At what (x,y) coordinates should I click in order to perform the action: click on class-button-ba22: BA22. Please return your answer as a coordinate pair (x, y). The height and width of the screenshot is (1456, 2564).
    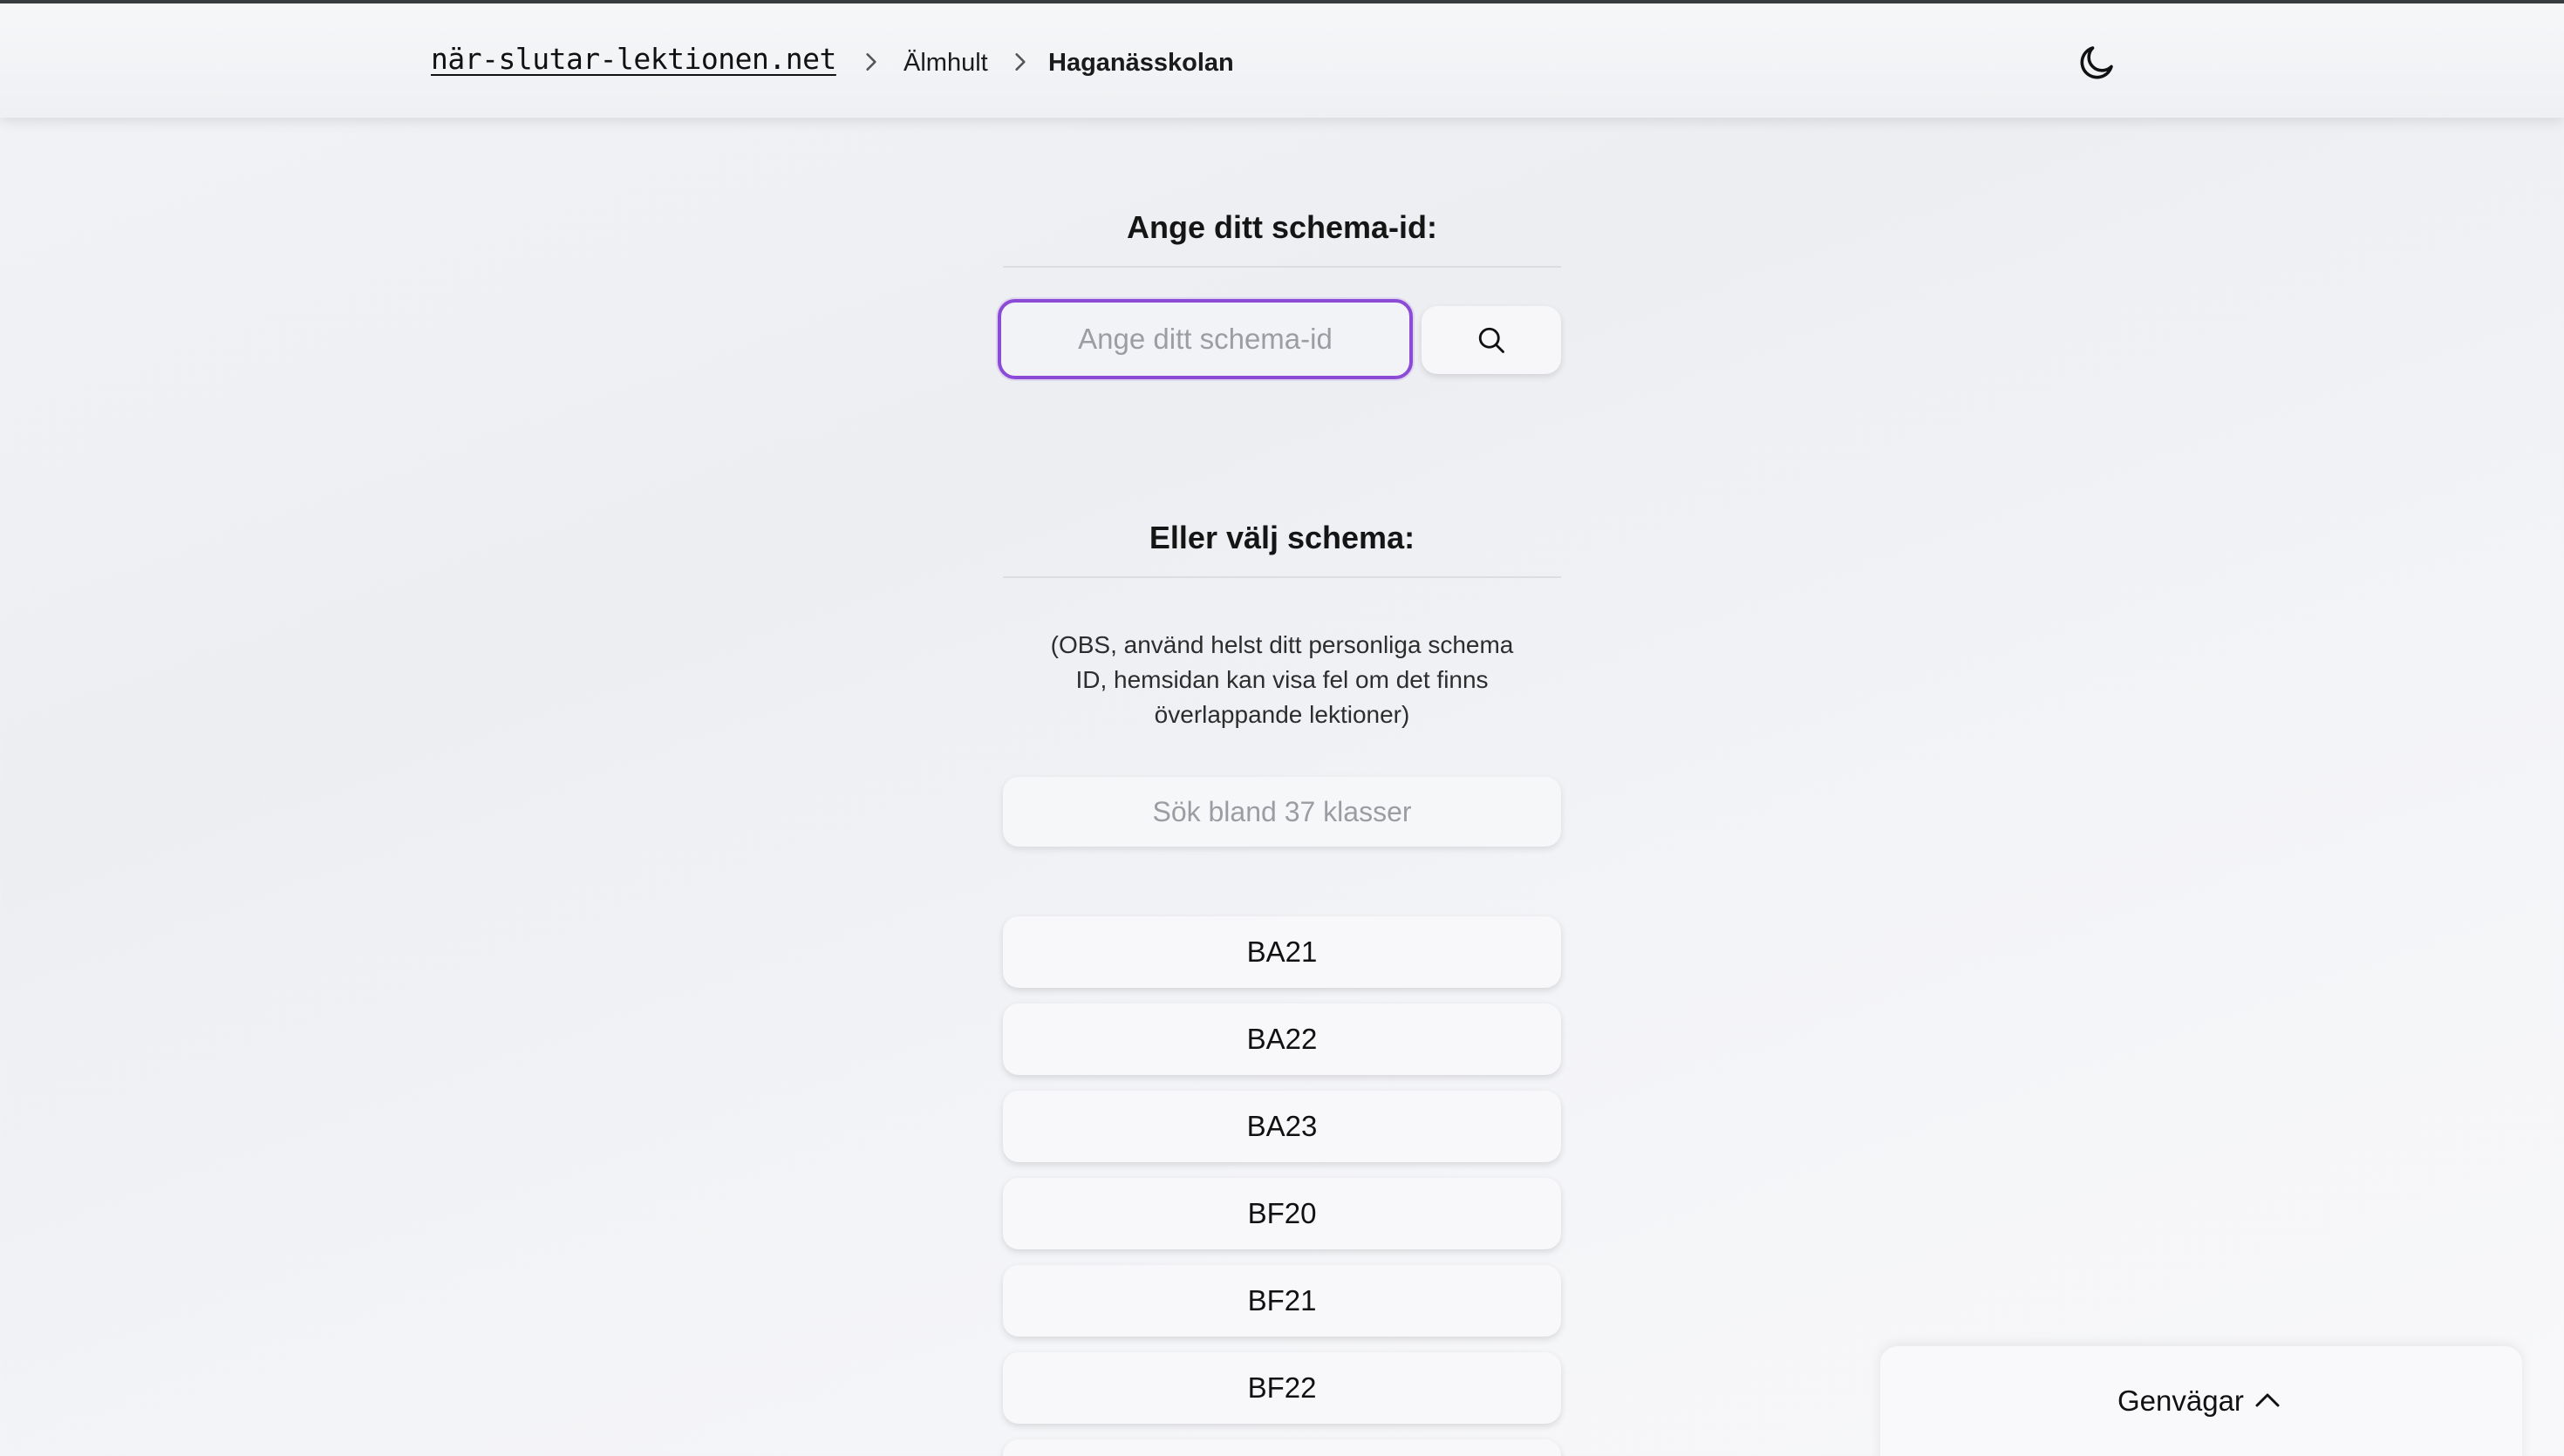
    Looking at the image, I should click on (1282, 1039).